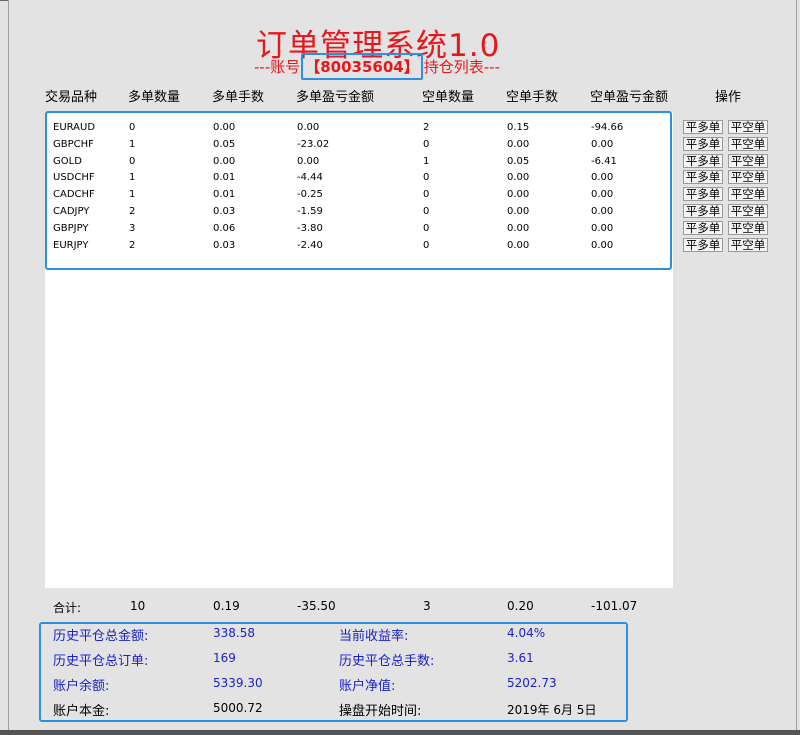  Describe the element at coordinates (367, 686) in the screenshot. I see `equity-label: 账户净值:` at that location.